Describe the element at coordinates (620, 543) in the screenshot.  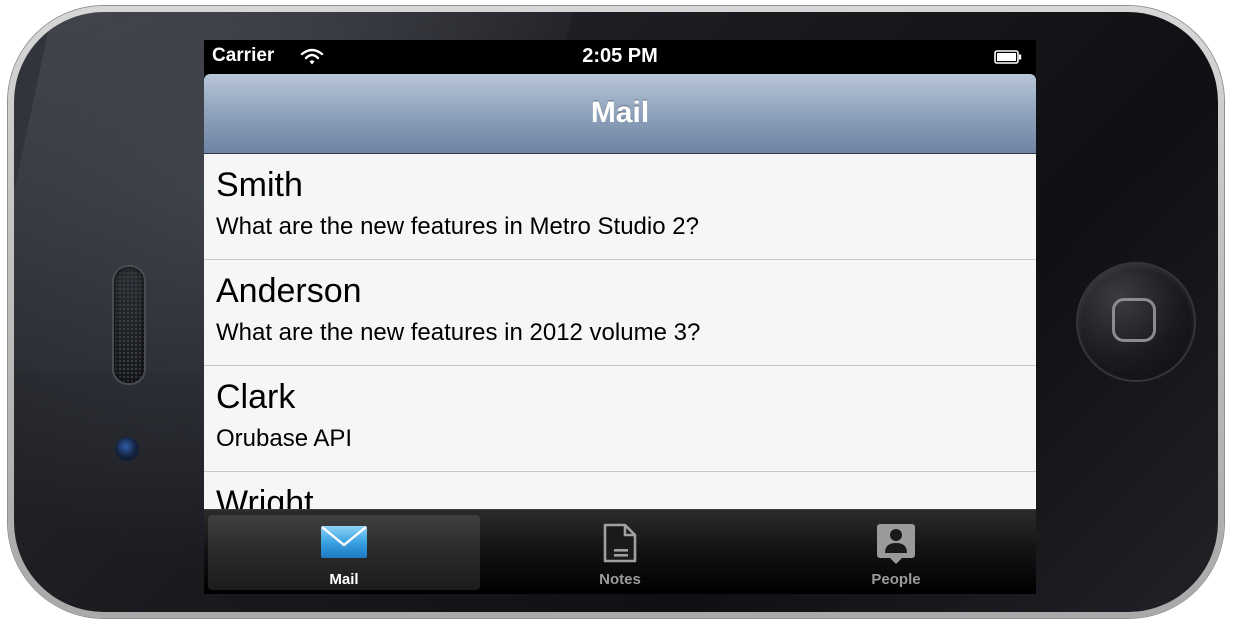
I see `notes-icon` at that location.